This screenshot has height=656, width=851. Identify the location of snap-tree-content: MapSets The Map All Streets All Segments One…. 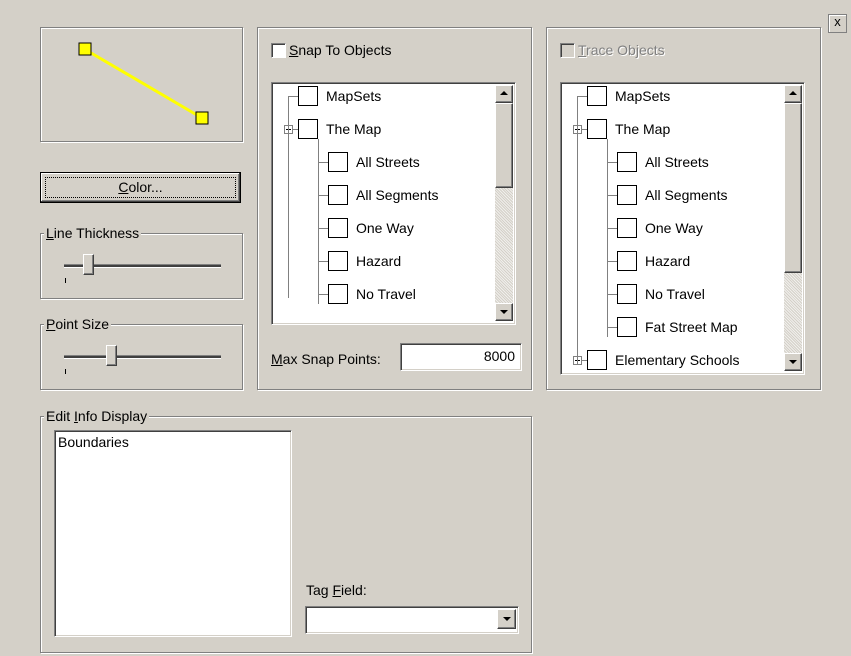
(383, 203).